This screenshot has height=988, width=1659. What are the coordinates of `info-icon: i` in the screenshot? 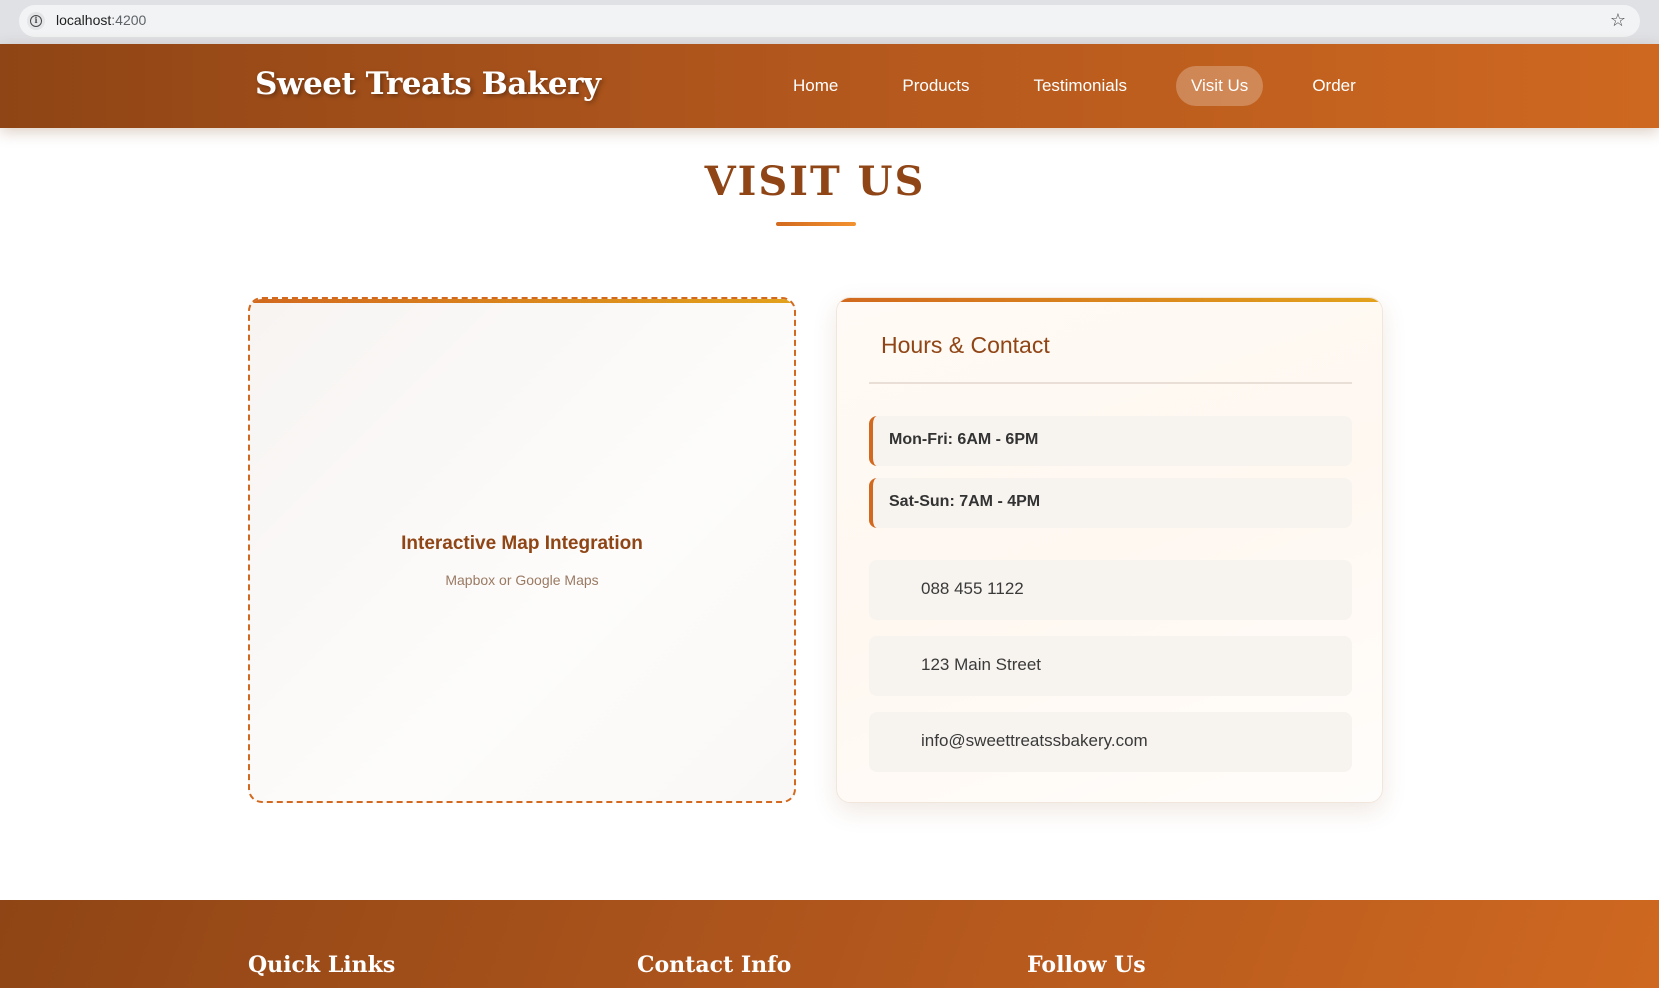 It's located at (36, 21).